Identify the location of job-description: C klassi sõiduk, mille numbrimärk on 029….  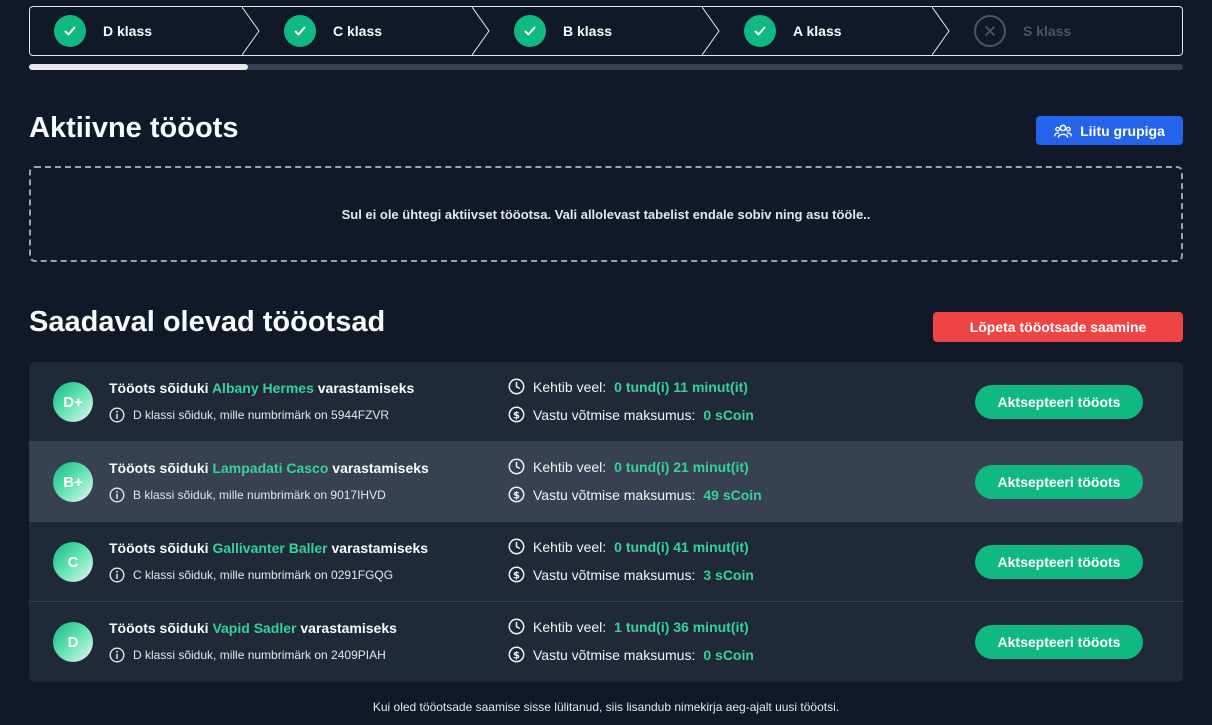
(251, 575).